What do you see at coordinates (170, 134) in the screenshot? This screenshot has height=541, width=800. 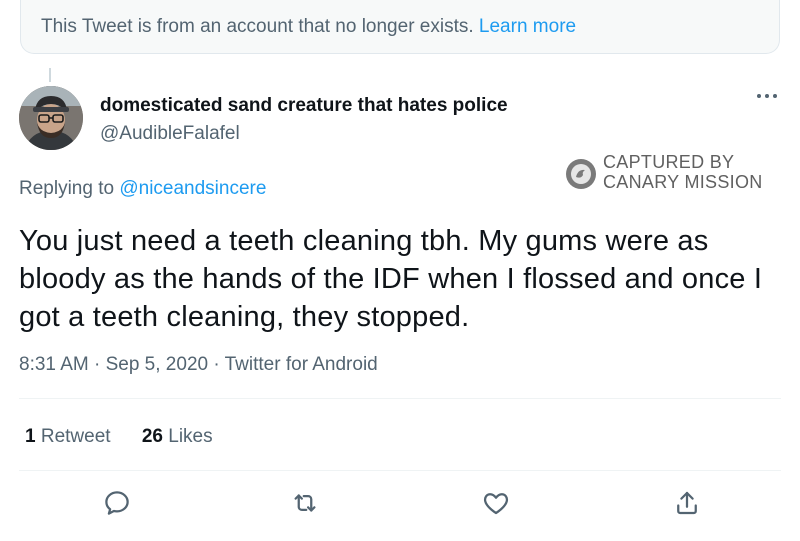 I see `user-handle: @AudibleFalafel` at bounding box center [170, 134].